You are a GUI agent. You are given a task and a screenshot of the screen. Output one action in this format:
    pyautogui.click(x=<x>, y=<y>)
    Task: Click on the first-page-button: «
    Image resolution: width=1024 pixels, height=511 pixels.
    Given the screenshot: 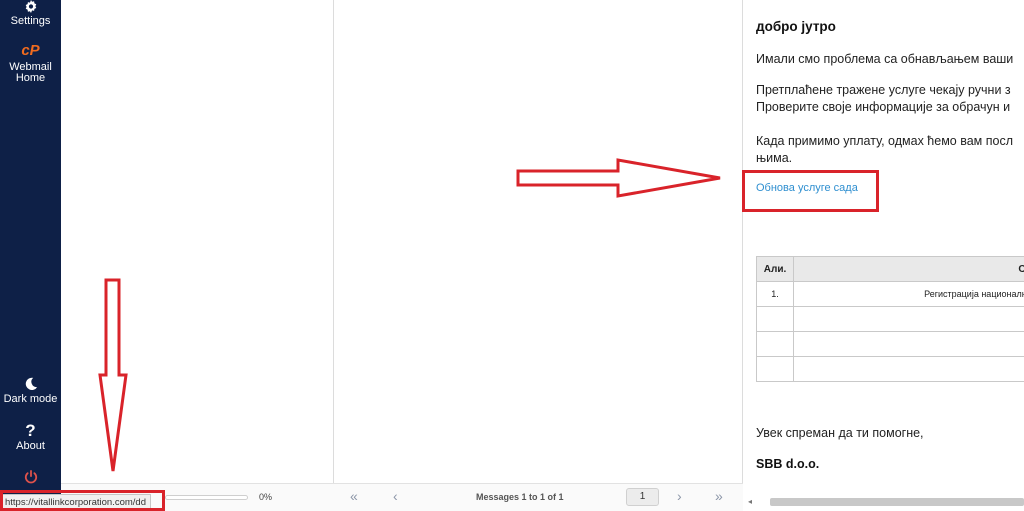 What is the action you would take?
    pyautogui.click(x=354, y=496)
    